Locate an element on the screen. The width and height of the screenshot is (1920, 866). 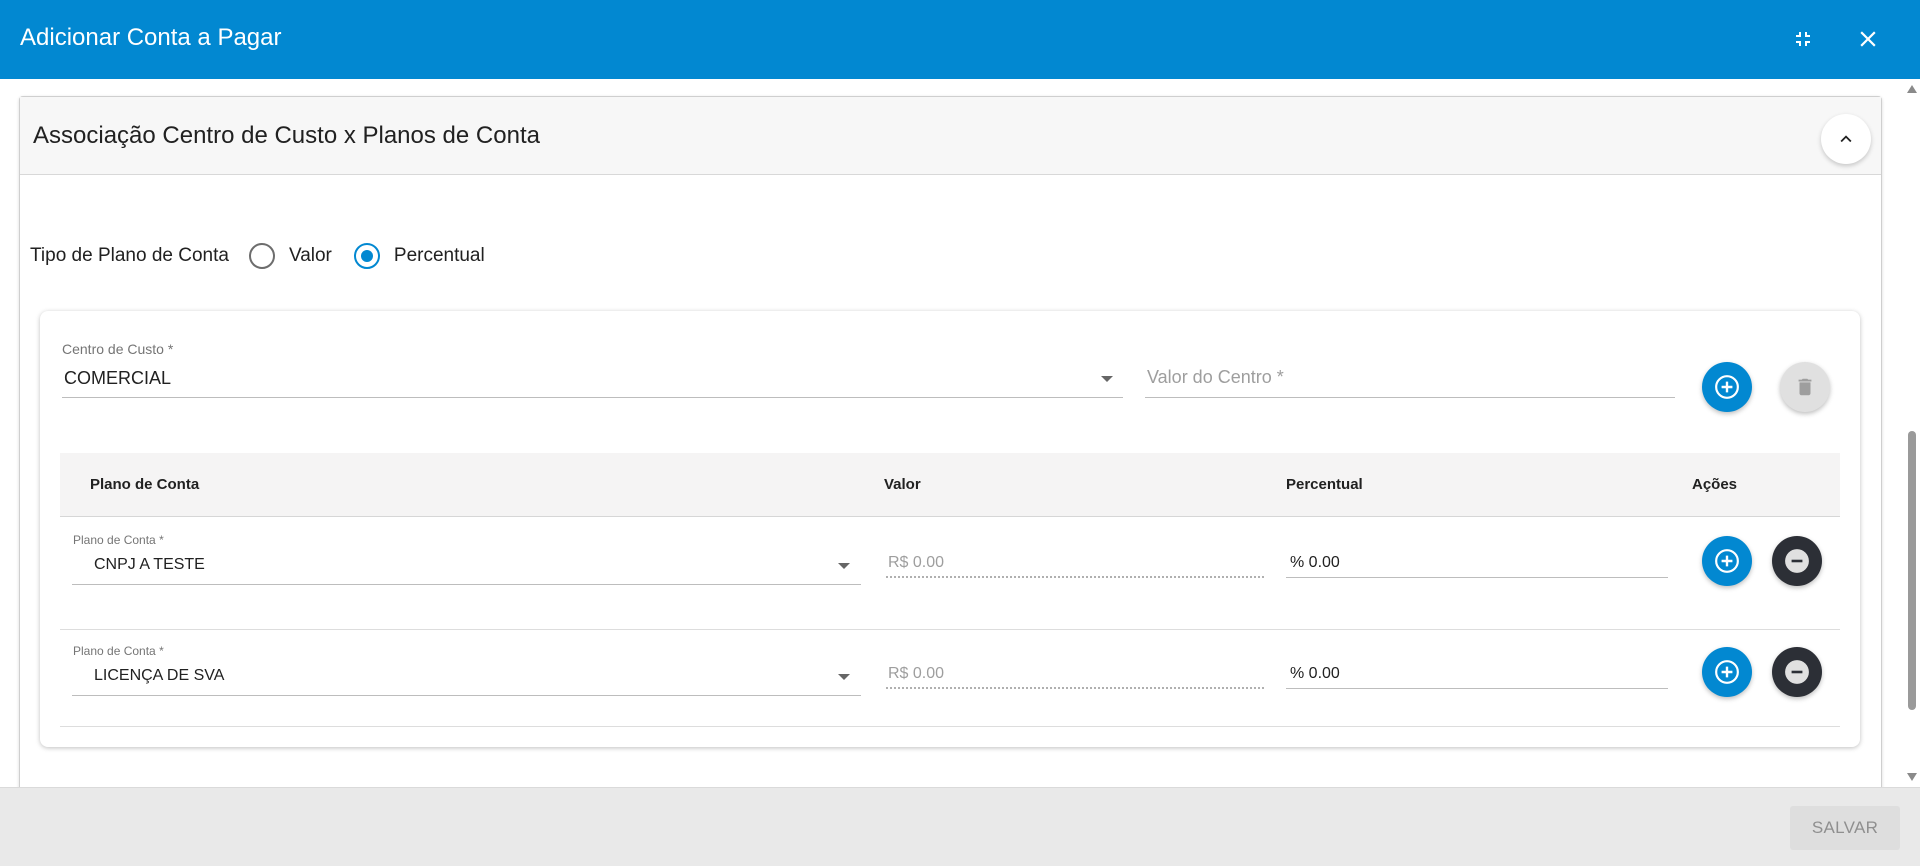
chevron-up-icon is located at coordinates (1846, 139).